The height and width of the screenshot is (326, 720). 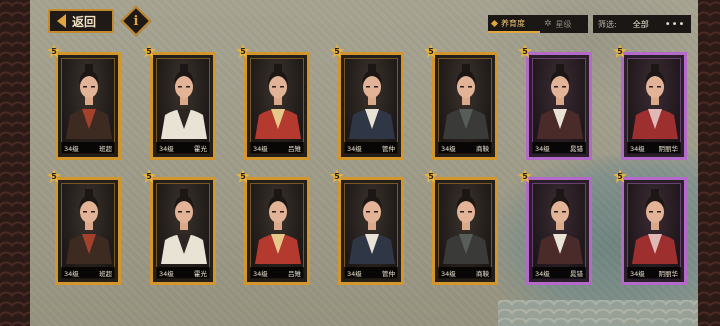 I want to click on left-ornament-band, so click(x=15, y=163).